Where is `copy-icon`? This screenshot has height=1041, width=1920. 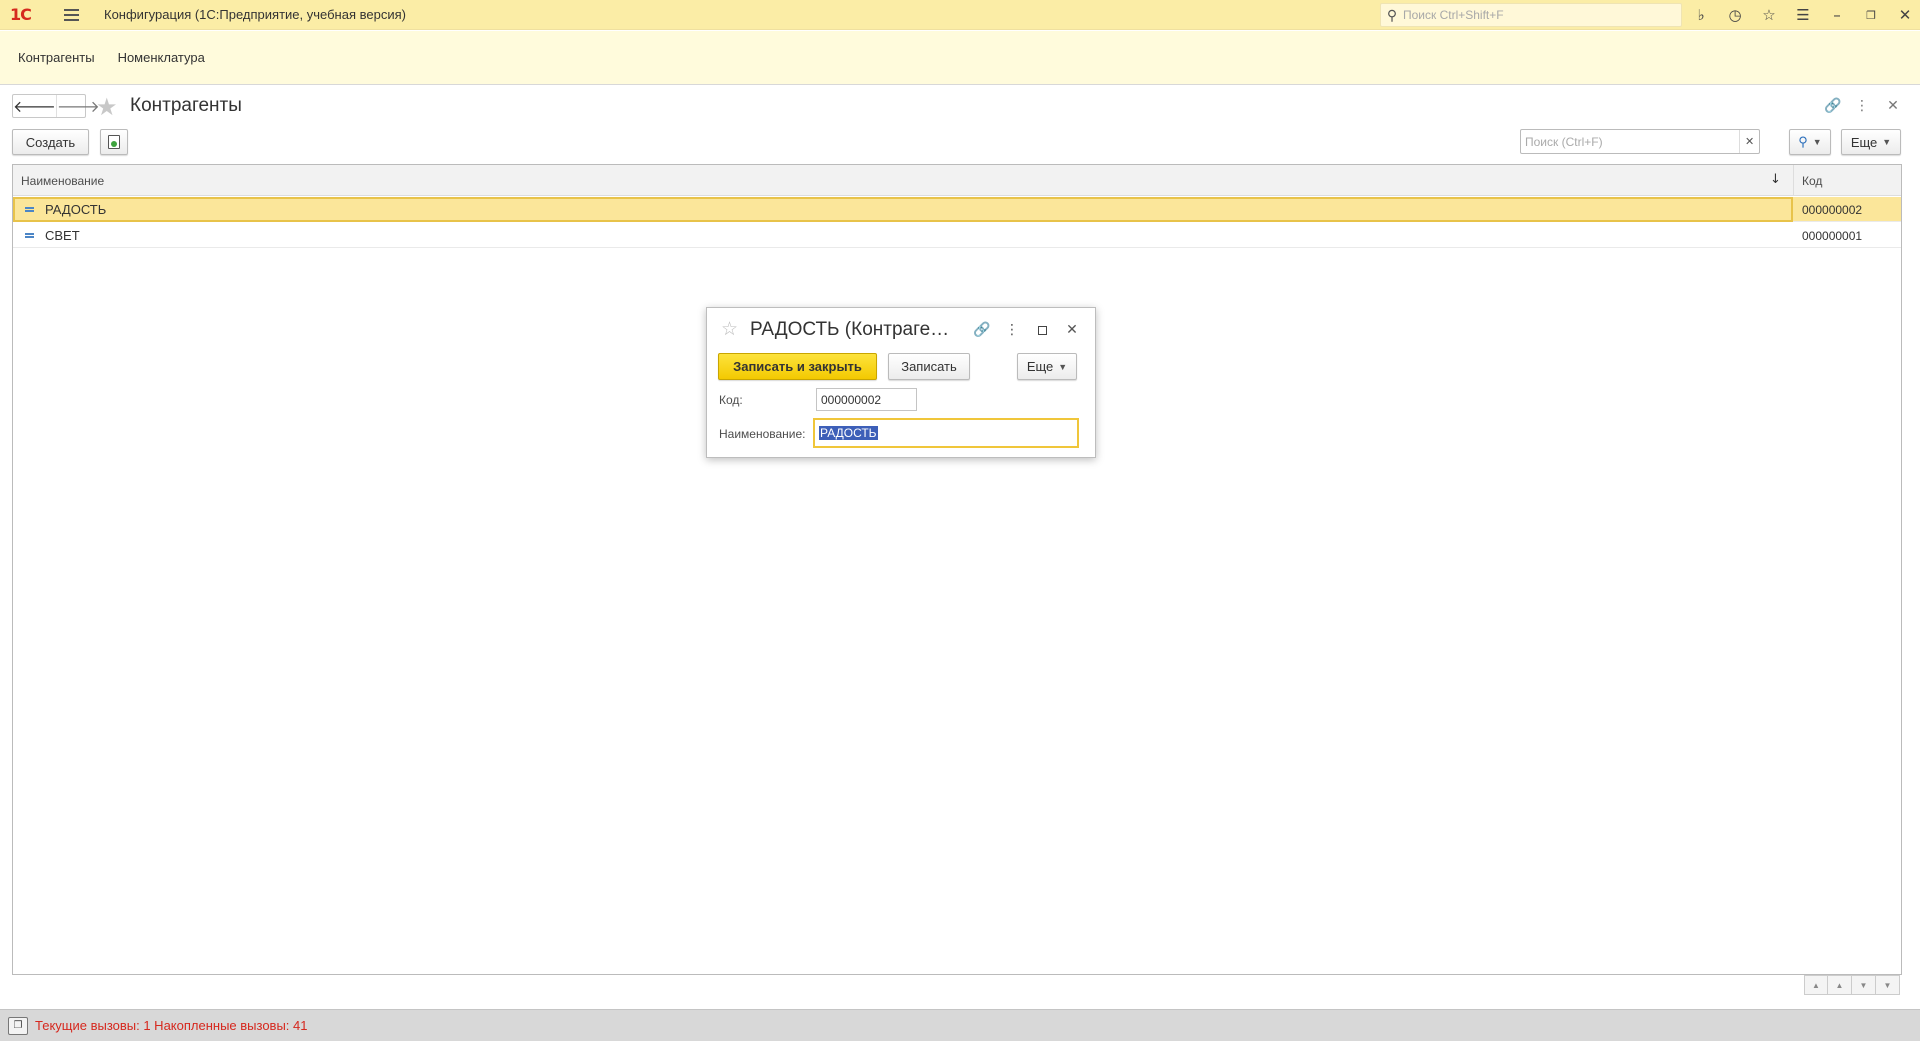 copy-icon is located at coordinates (114, 142).